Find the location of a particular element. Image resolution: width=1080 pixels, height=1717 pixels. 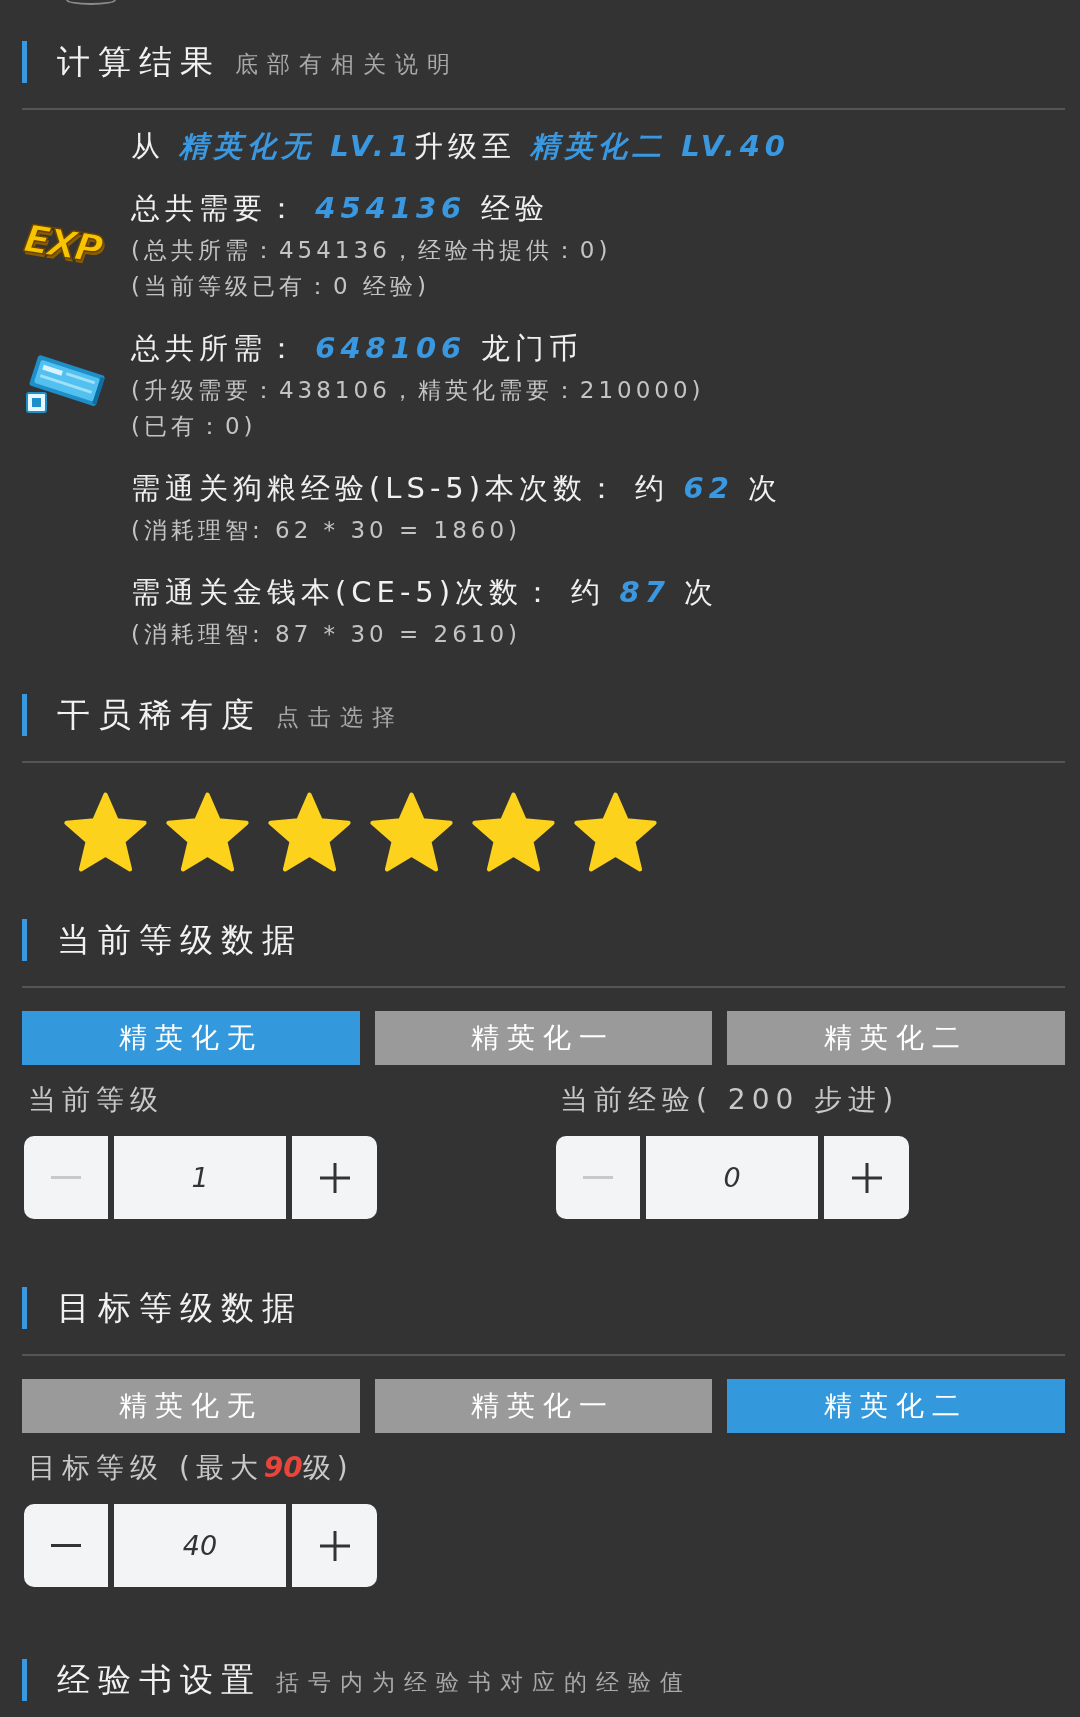

number-field: 1 is located at coordinates (200, 1177).